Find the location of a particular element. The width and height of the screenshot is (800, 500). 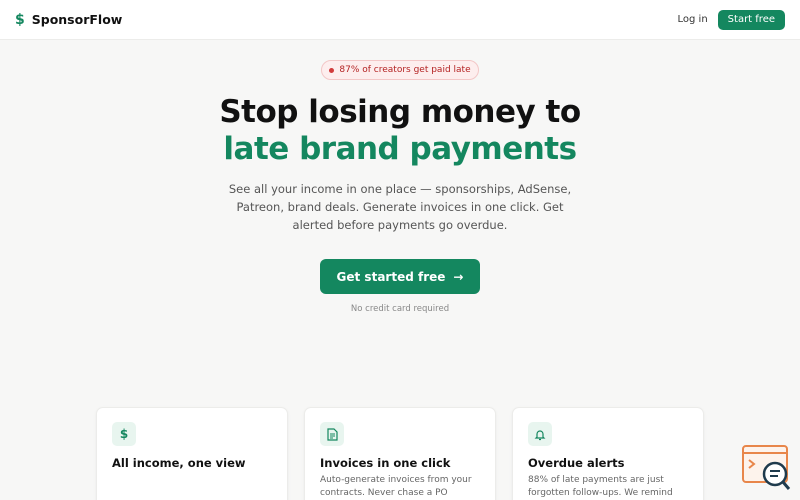

feature-card-income: $ All income, one view is located at coordinates (192, 453).